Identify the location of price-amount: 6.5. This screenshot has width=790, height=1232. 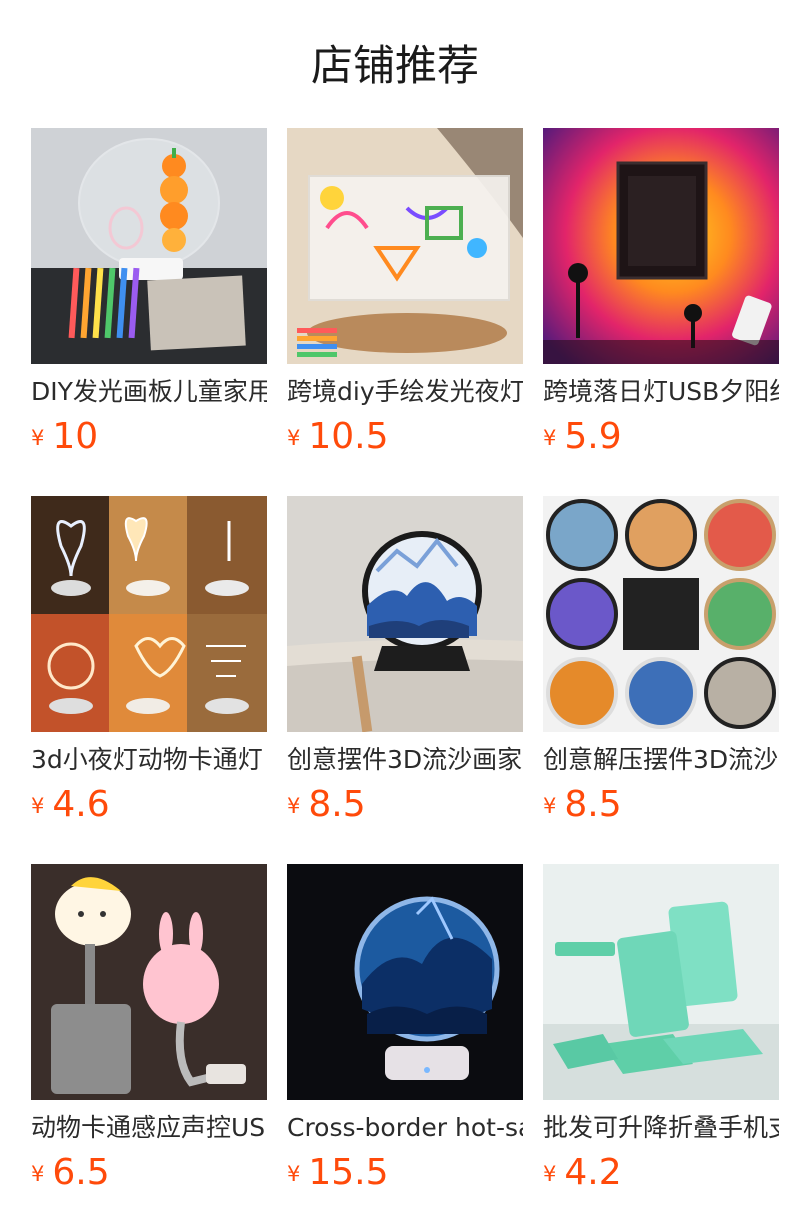
(81, 1172).